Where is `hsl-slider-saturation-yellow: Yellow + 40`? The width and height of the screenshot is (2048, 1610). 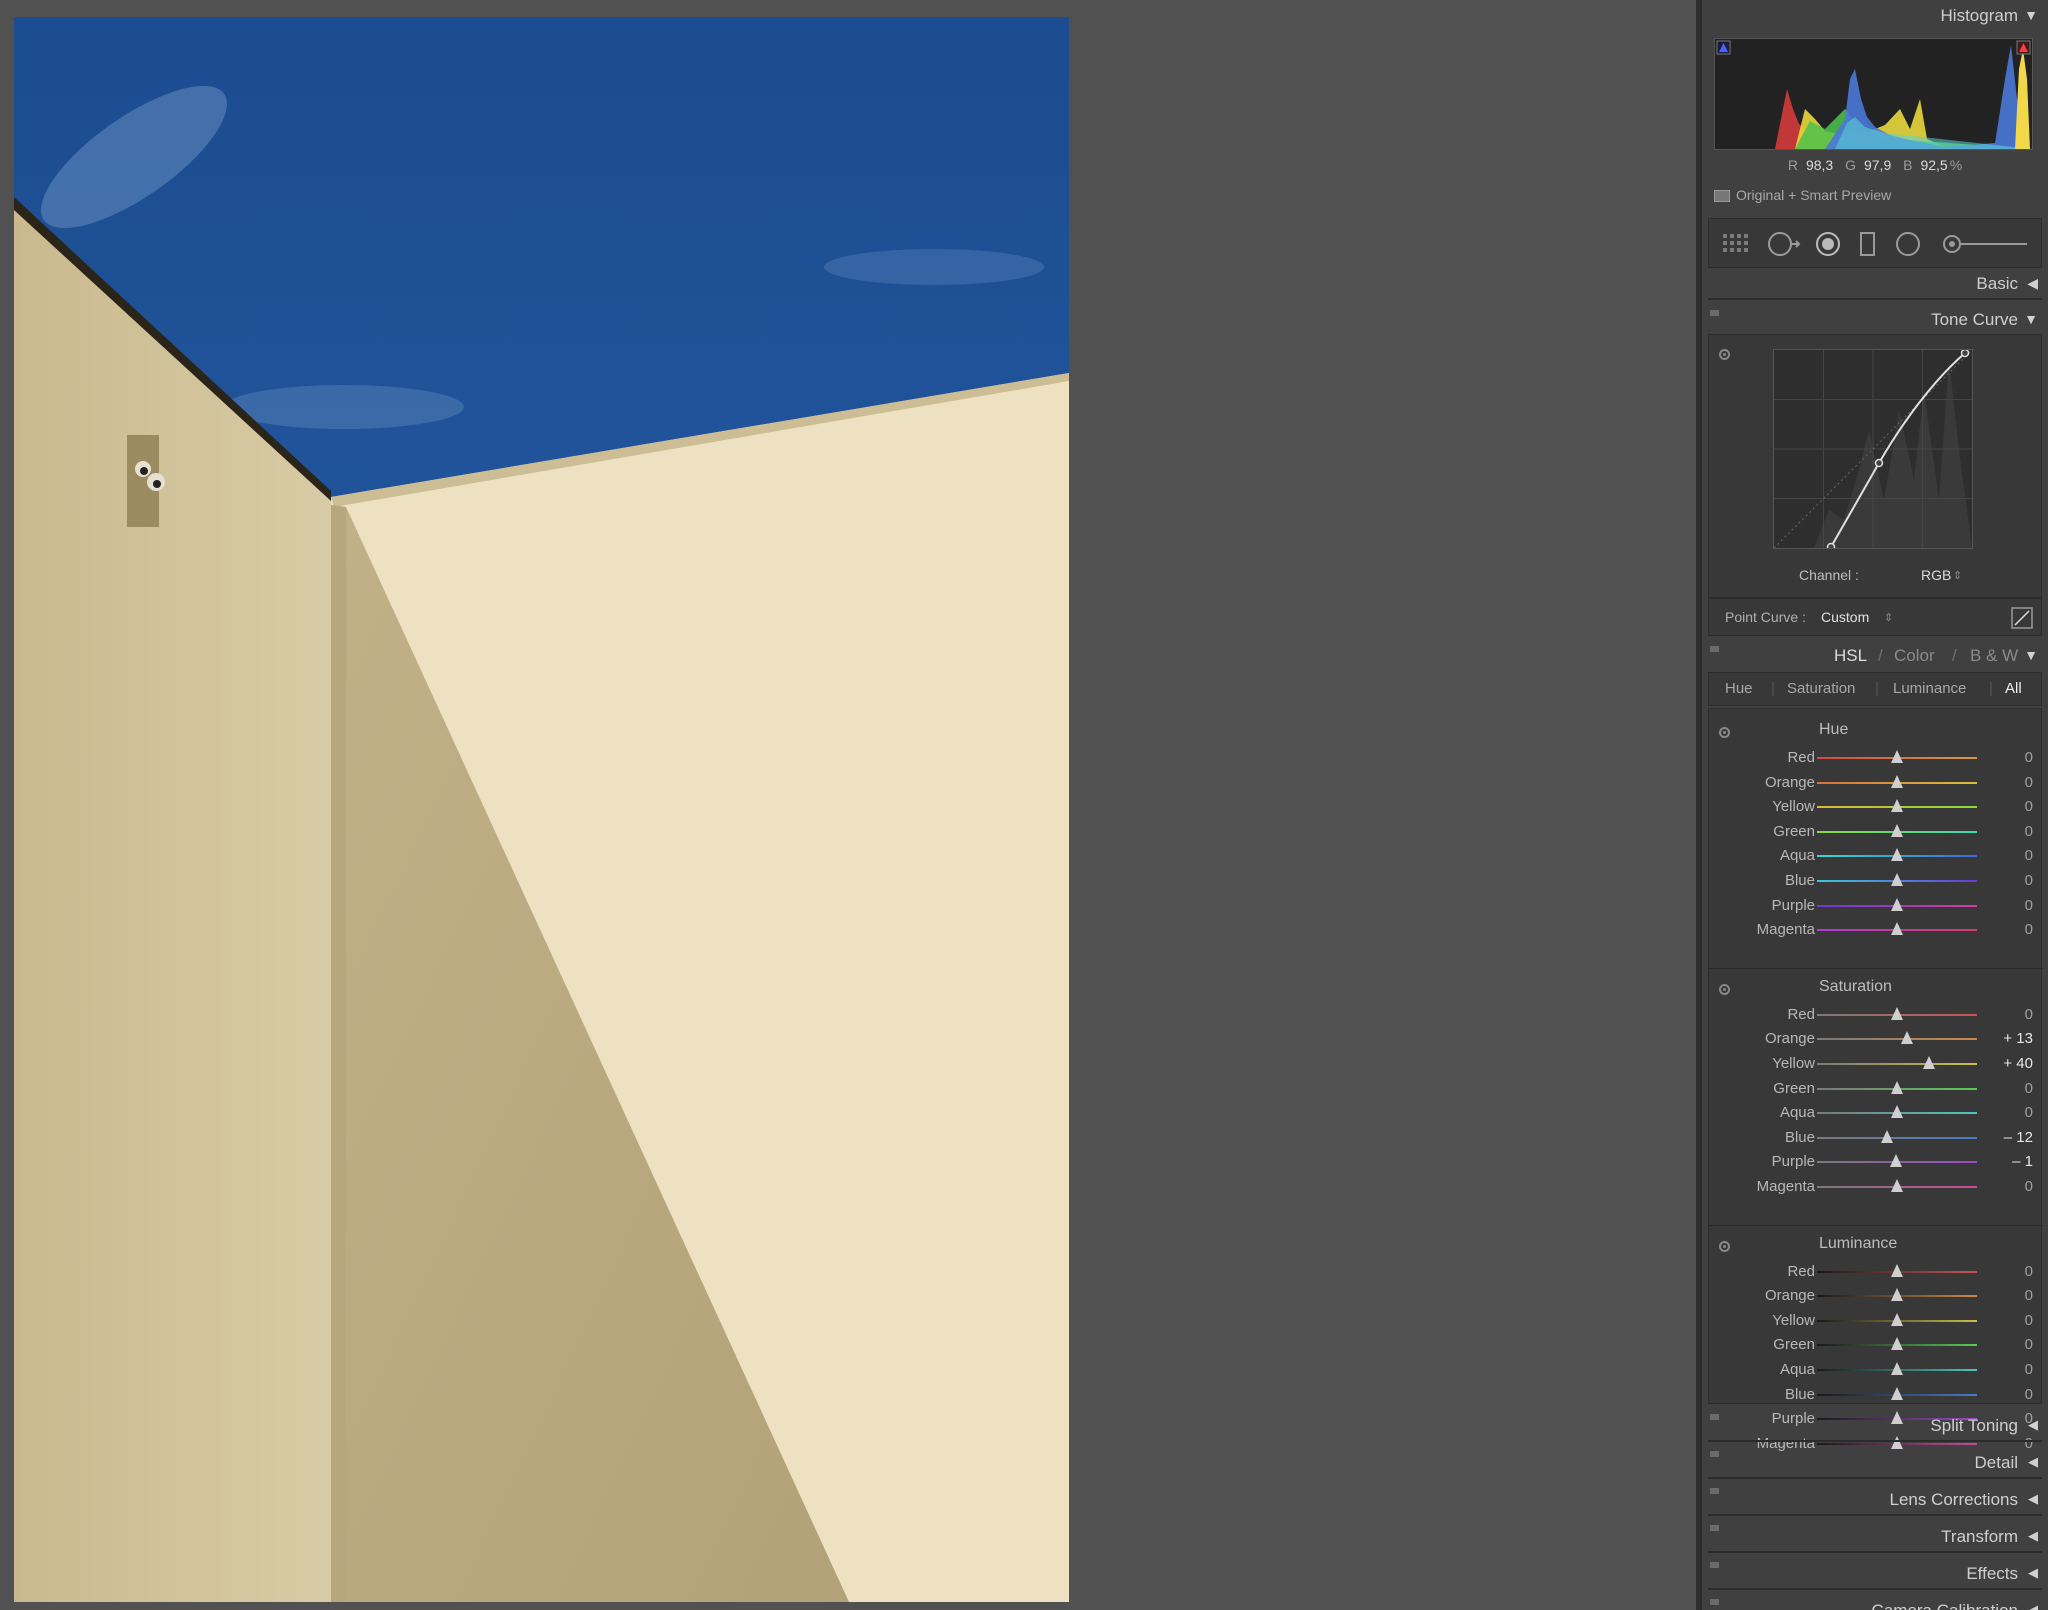
hsl-slider-saturation-yellow: Yellow + 40 is located at coordinates (1876, 1063).